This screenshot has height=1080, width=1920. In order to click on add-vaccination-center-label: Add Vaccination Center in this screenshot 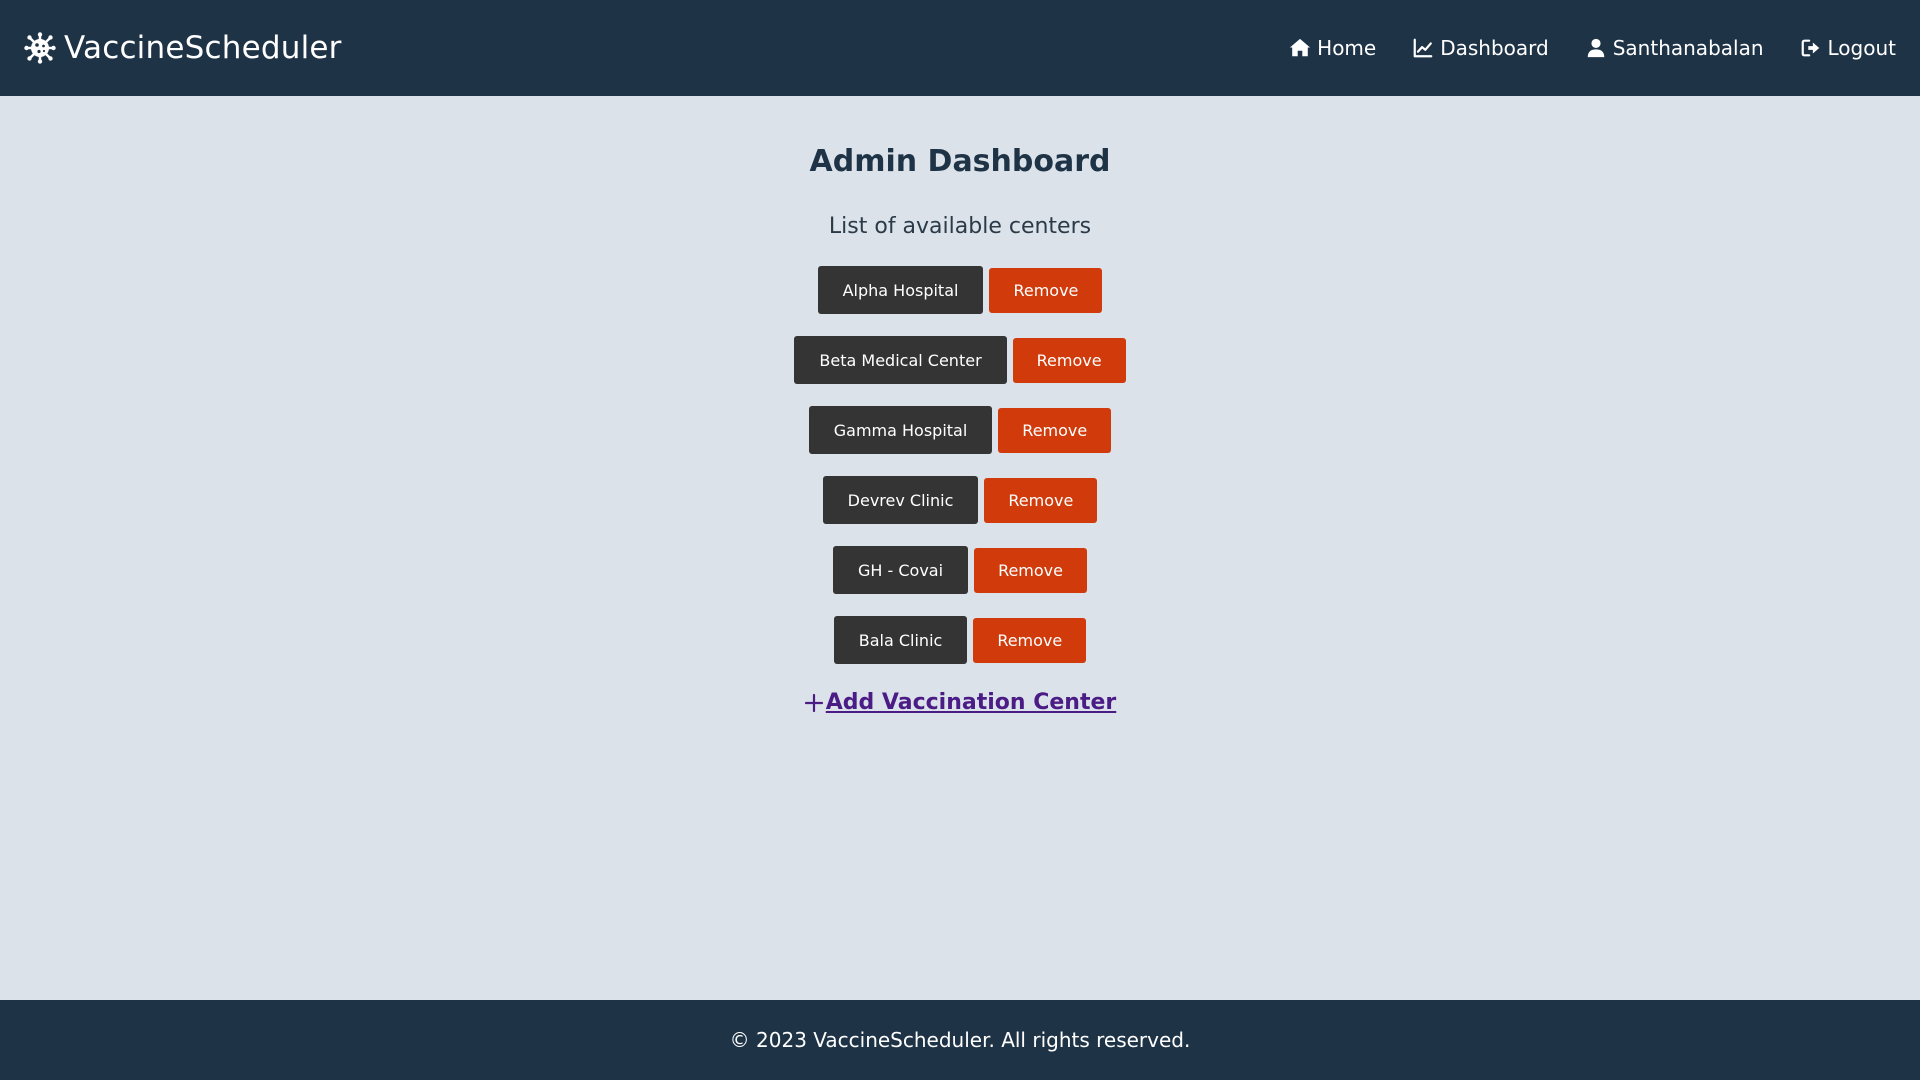, I will do `click(971, 702)`.